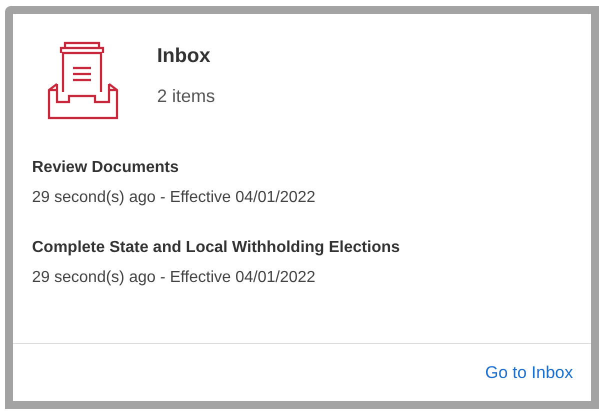 The width and height of the screenshot is (599, 411). I want to click on inbox-item-title: Review Documents, so click(311, 168).